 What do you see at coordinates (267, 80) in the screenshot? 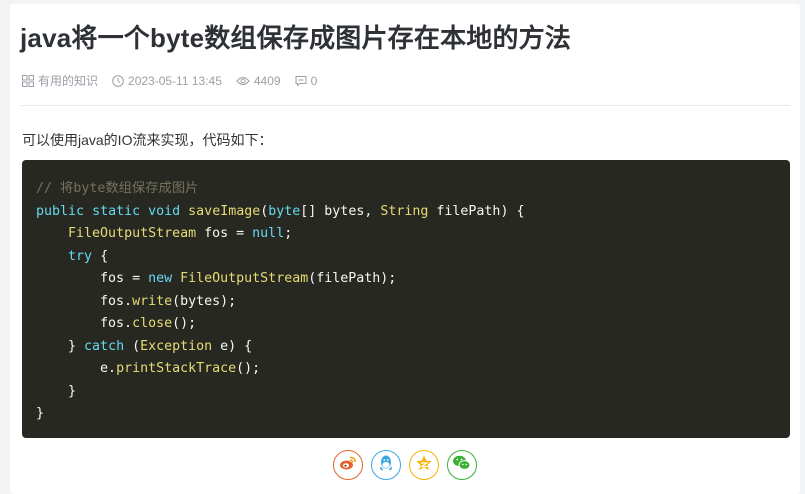
I see `view-count-text: 4409` at bounding box center [267, 80].